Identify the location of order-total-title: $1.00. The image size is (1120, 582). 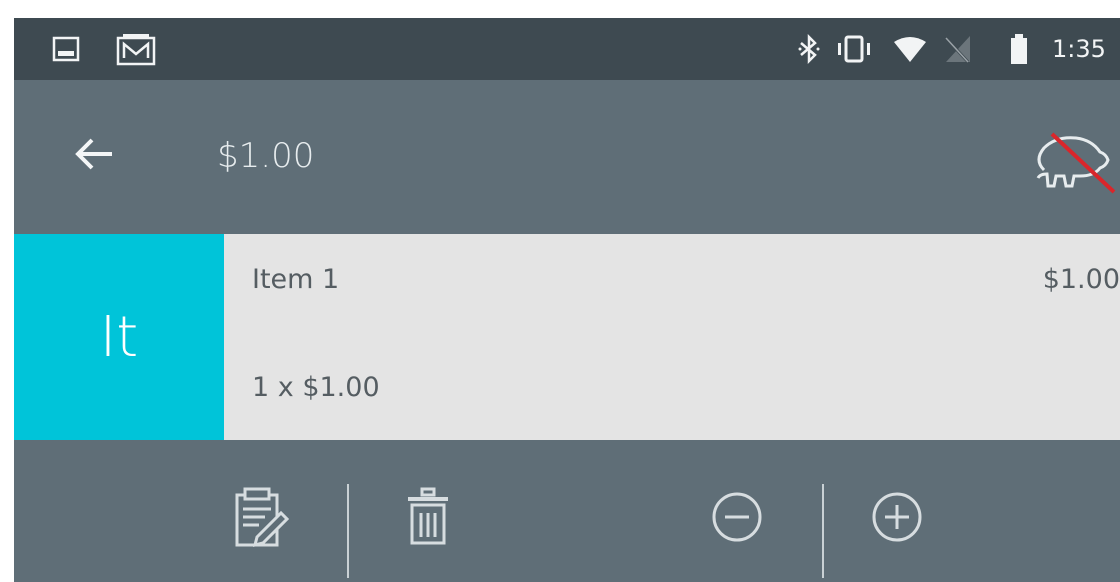
(266, 156).